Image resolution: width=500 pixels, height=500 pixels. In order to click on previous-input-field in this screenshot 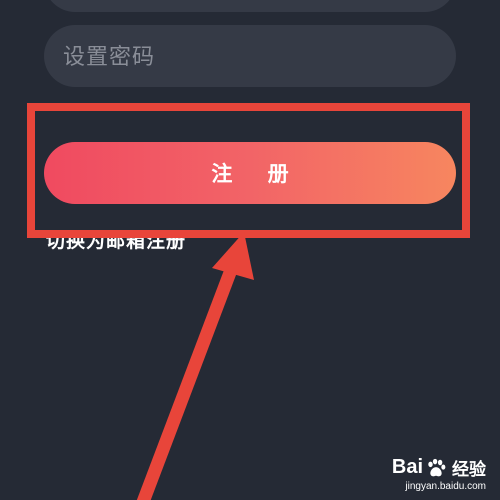, I will do `click(250, 6)`.